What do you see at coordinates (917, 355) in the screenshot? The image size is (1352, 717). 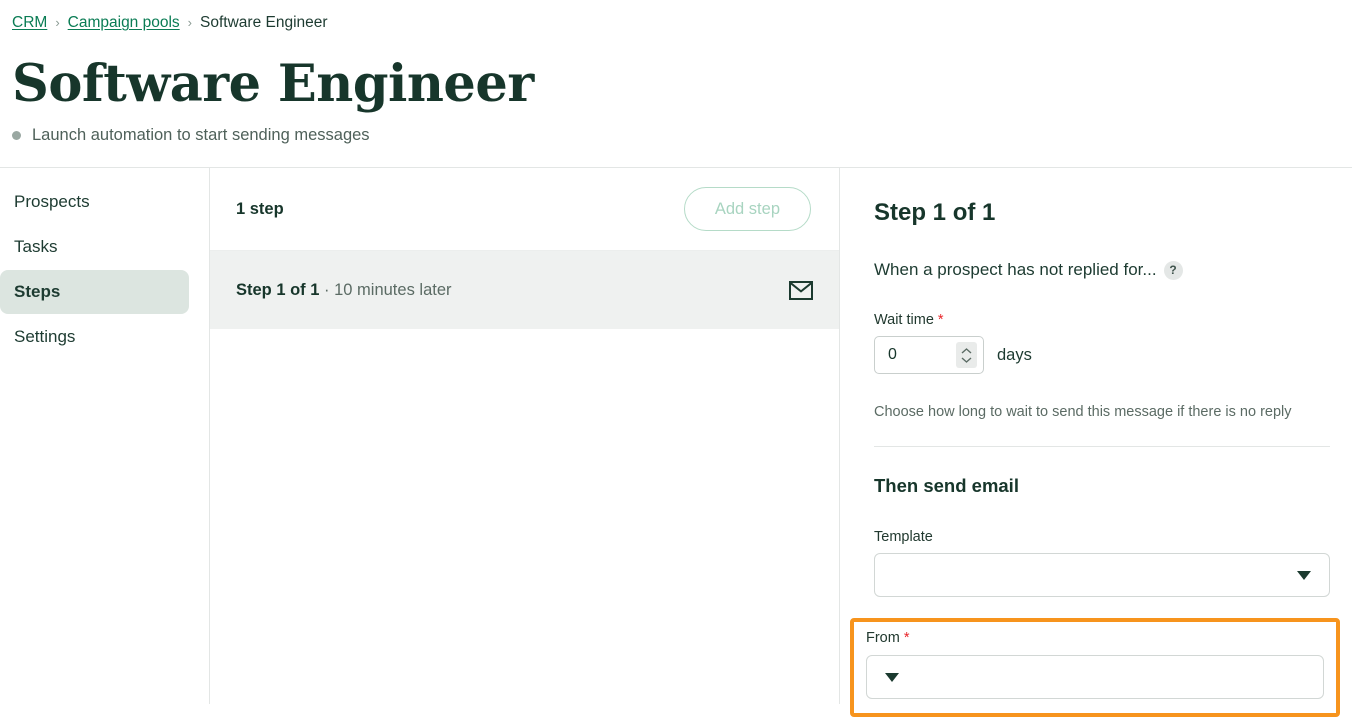 I see `wait-time-input` at bounding box center [917, 355].